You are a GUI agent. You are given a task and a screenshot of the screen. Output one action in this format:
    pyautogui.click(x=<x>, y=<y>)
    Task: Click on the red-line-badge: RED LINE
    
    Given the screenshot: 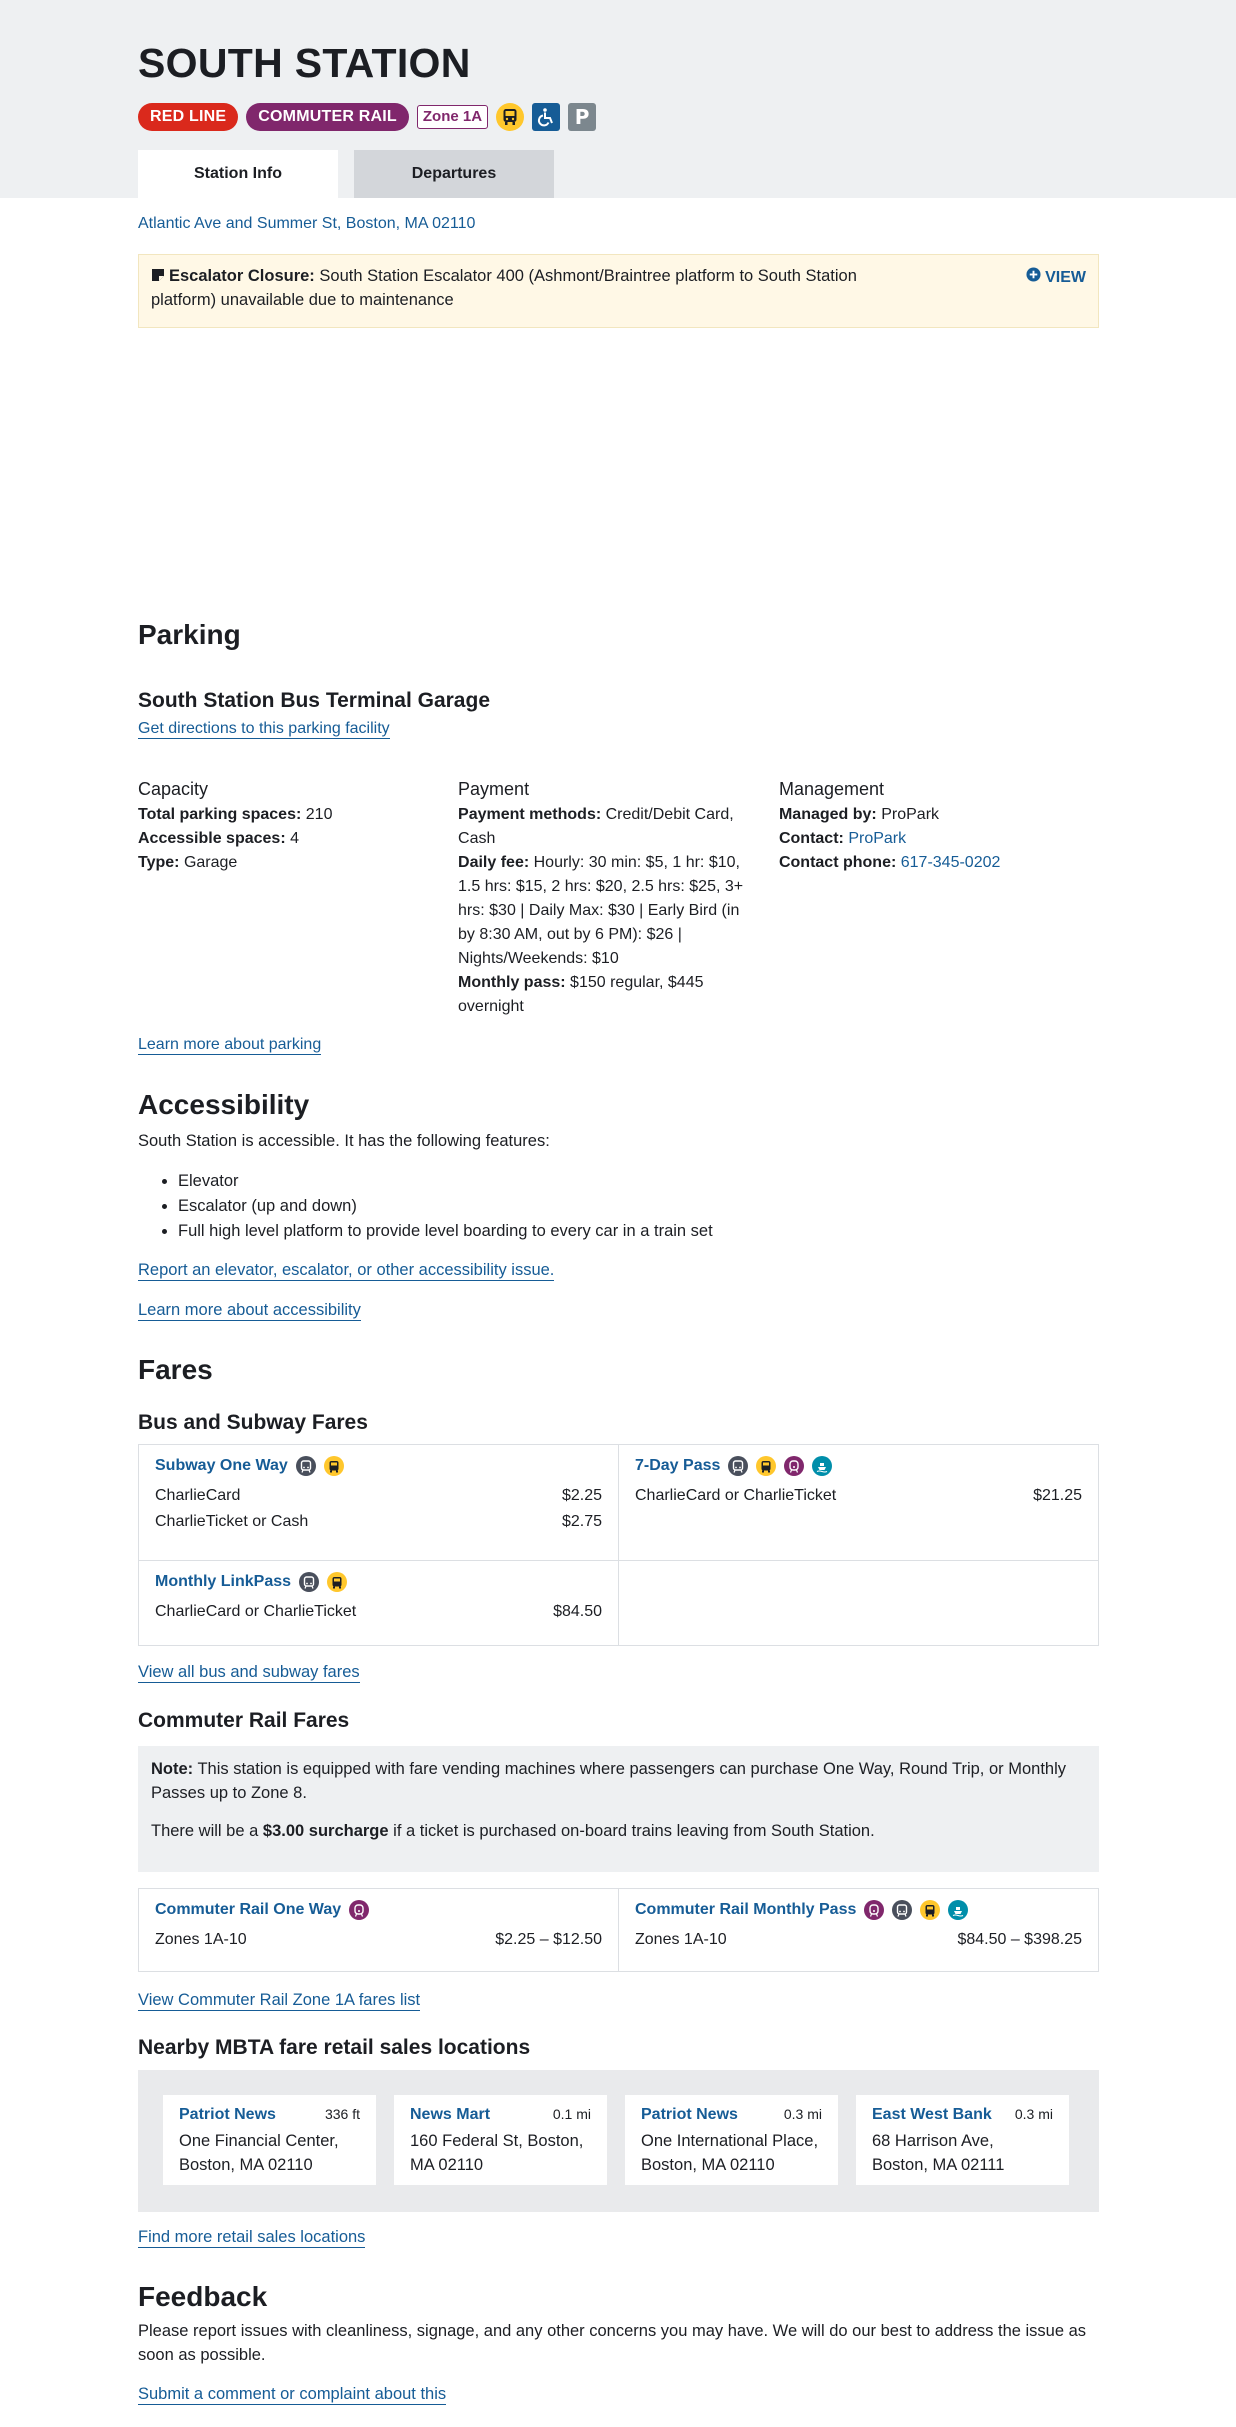 What is the action you would take?
    pyautogui.click(x=188, y=117)
    